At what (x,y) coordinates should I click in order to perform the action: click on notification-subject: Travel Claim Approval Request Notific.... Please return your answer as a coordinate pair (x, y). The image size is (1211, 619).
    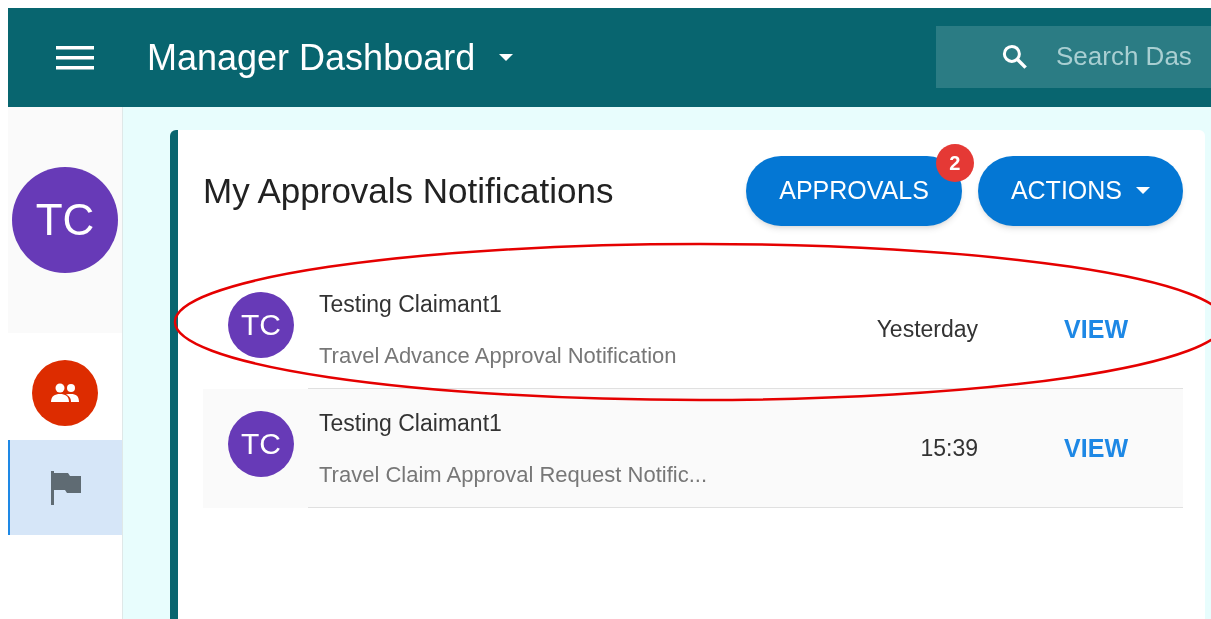
    Looking at the image, I should click on (513, 474).